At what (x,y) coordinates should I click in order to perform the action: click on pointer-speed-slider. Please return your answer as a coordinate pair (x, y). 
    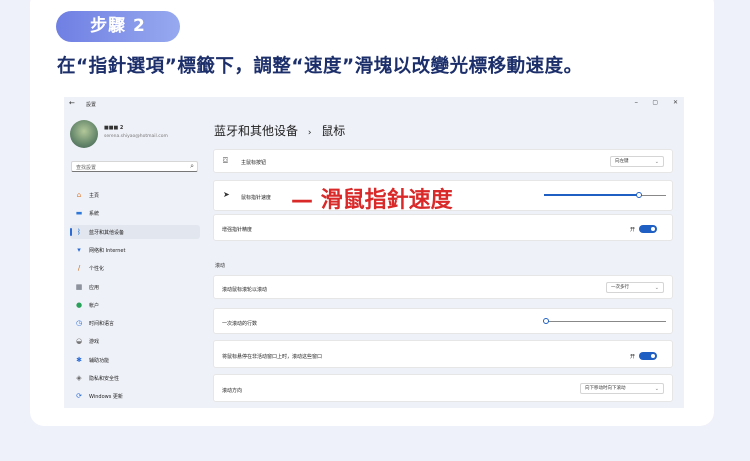
    Looking at the image, I should click on (605, 195).